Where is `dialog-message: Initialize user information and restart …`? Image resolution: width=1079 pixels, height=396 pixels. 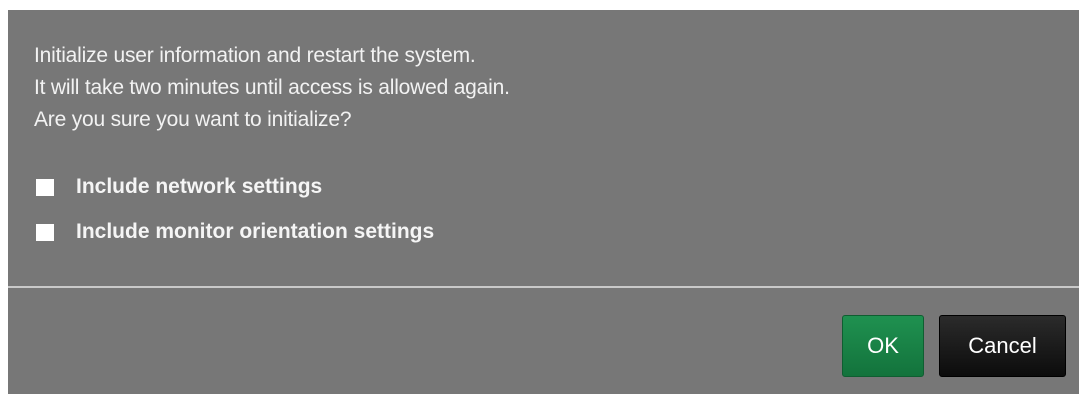 dialog-message: Initialize user information and restart … is located at coordinates (272, 88).